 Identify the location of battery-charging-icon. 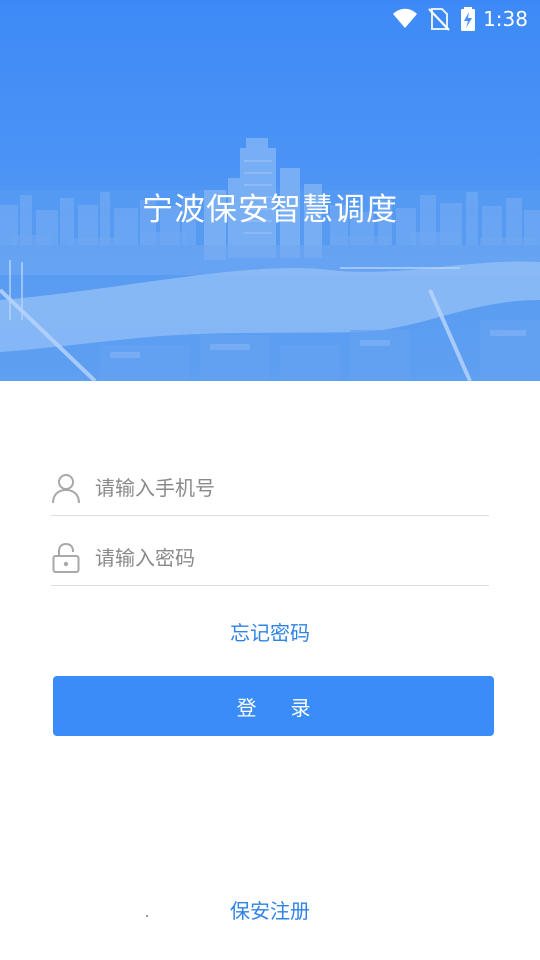
(468, 19).